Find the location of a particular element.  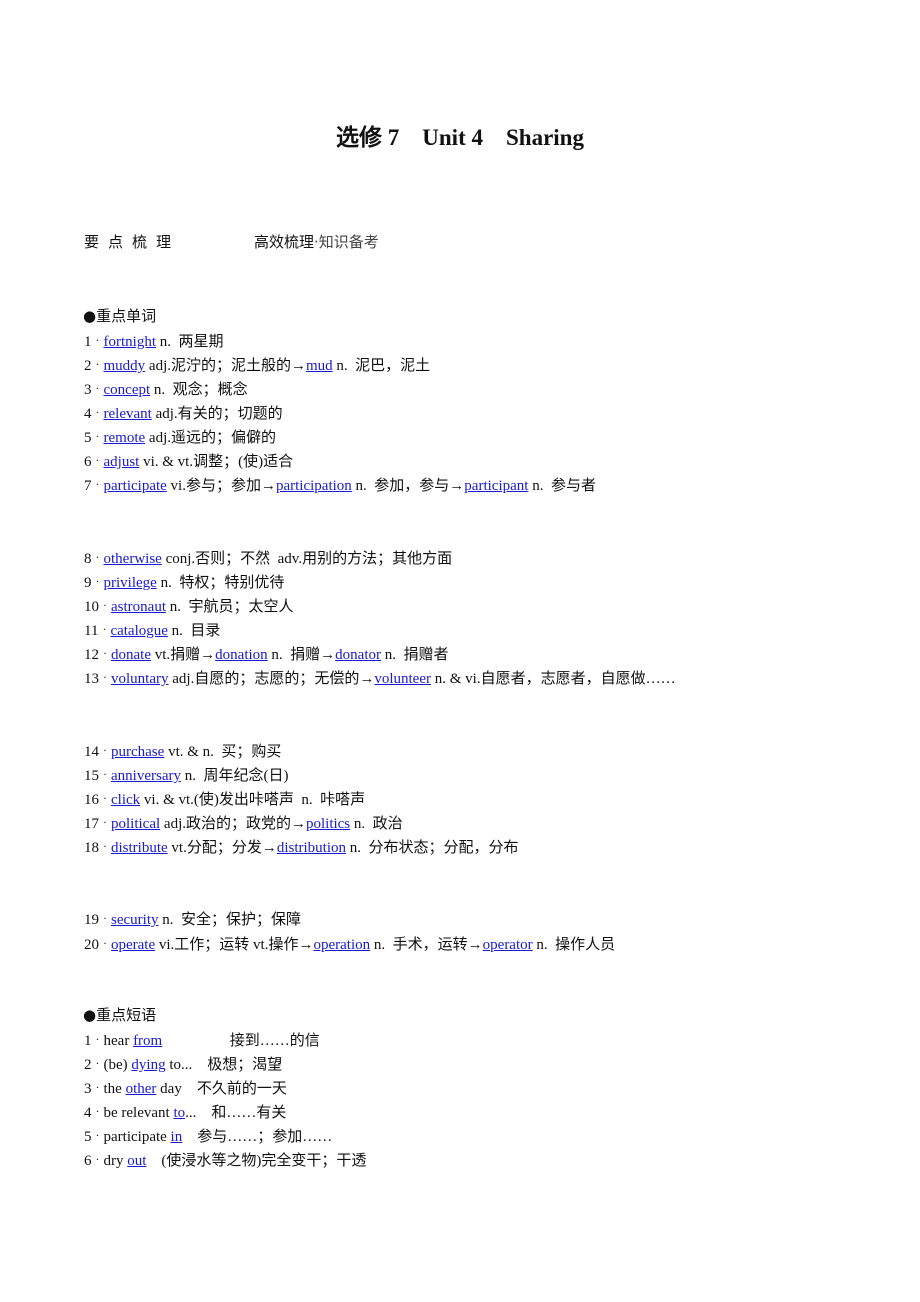

term-link: out is located at coordinates (136, 1161).